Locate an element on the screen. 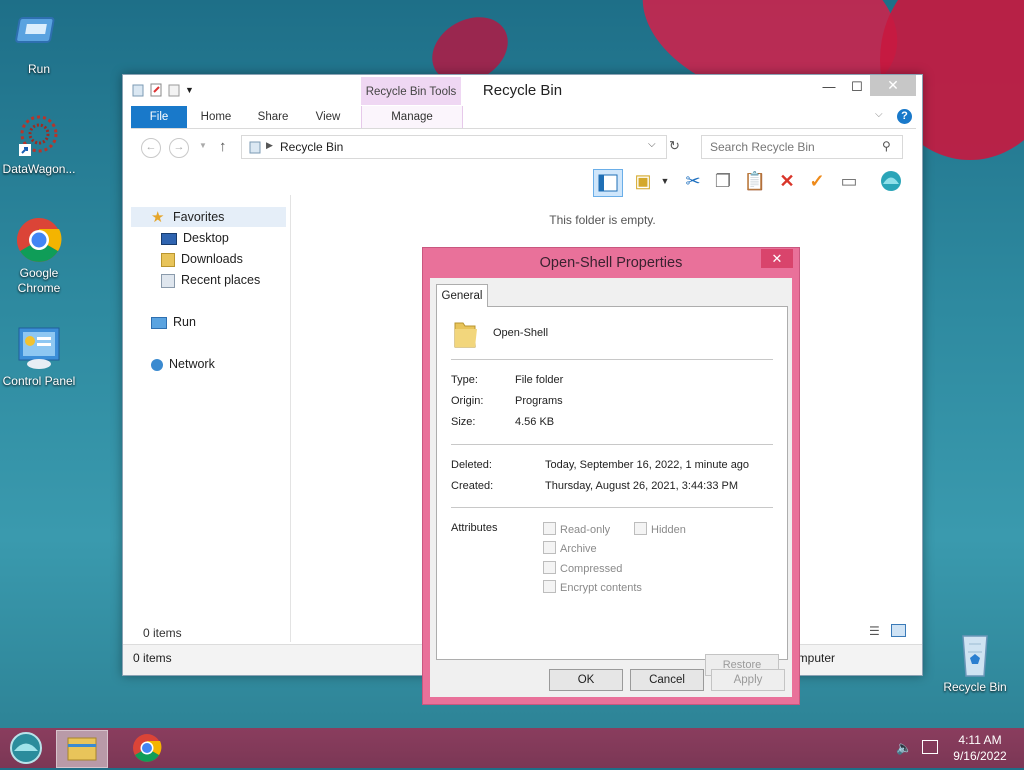  dropdown-arrow-icon: ▼ is located at coordinates (665, 181).